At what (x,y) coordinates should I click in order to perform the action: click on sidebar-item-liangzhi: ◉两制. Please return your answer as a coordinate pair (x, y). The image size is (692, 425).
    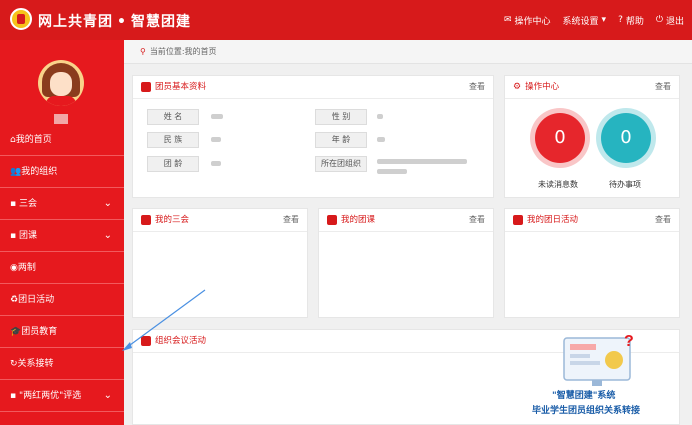
    Looking at the image, I should click on (62, 268).